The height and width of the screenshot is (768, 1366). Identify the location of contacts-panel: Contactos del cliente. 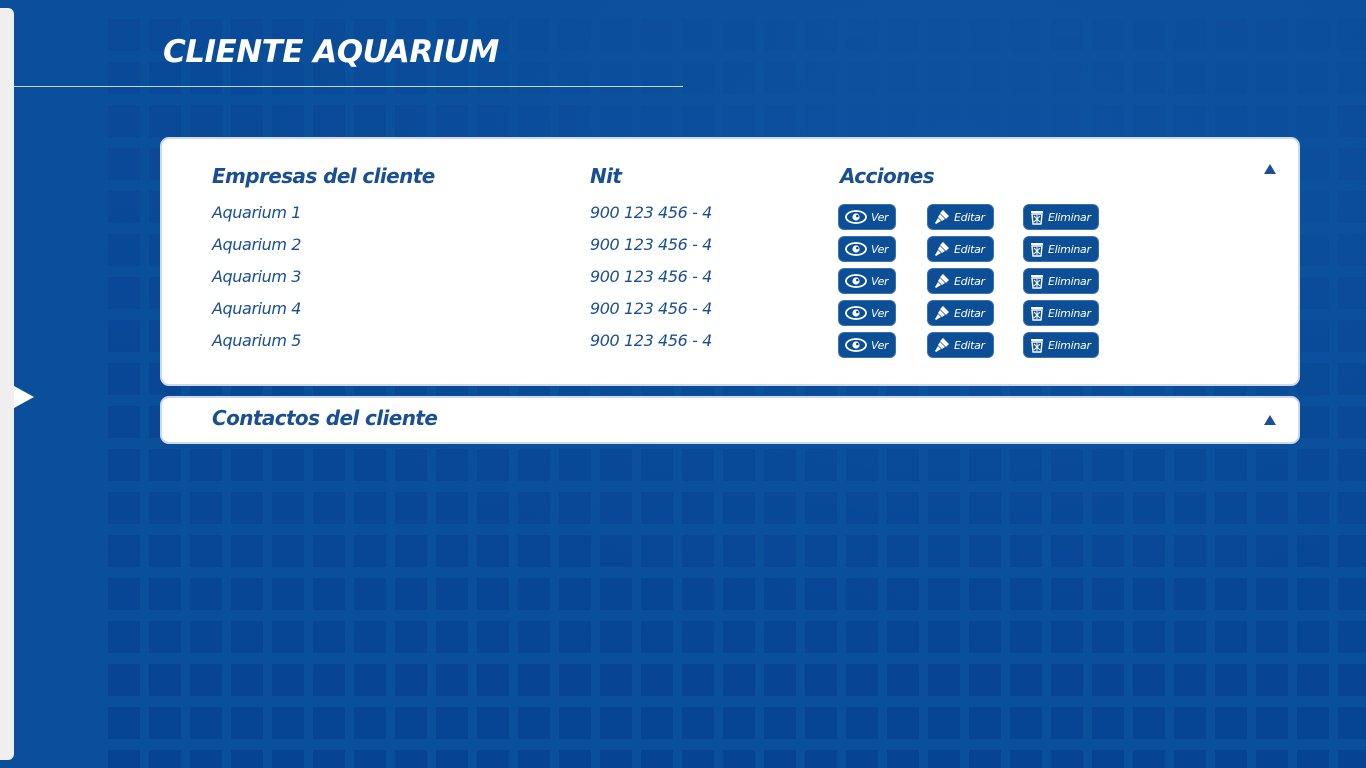
(730, 420).